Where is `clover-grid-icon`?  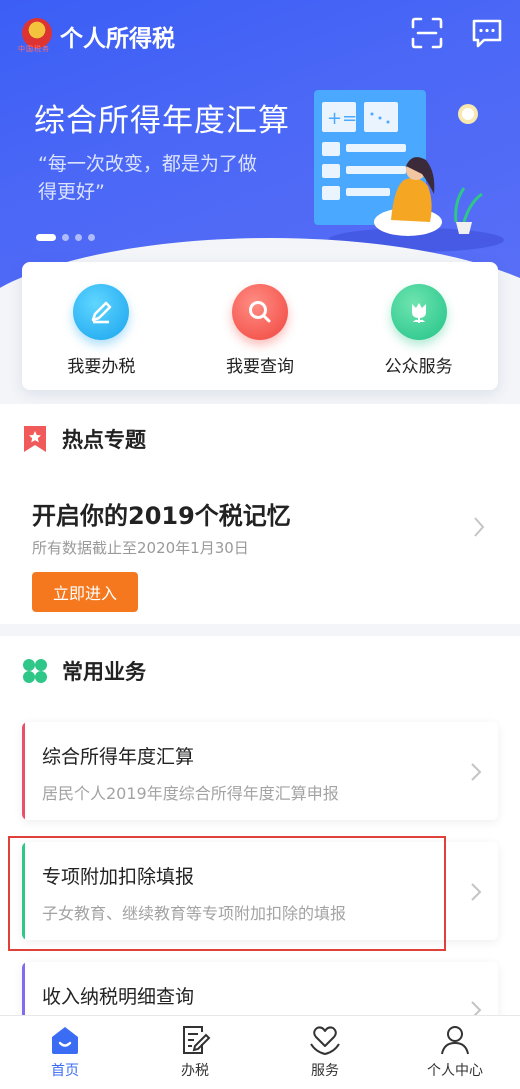
clover-grid-icon is located at coordinates (35, 671).